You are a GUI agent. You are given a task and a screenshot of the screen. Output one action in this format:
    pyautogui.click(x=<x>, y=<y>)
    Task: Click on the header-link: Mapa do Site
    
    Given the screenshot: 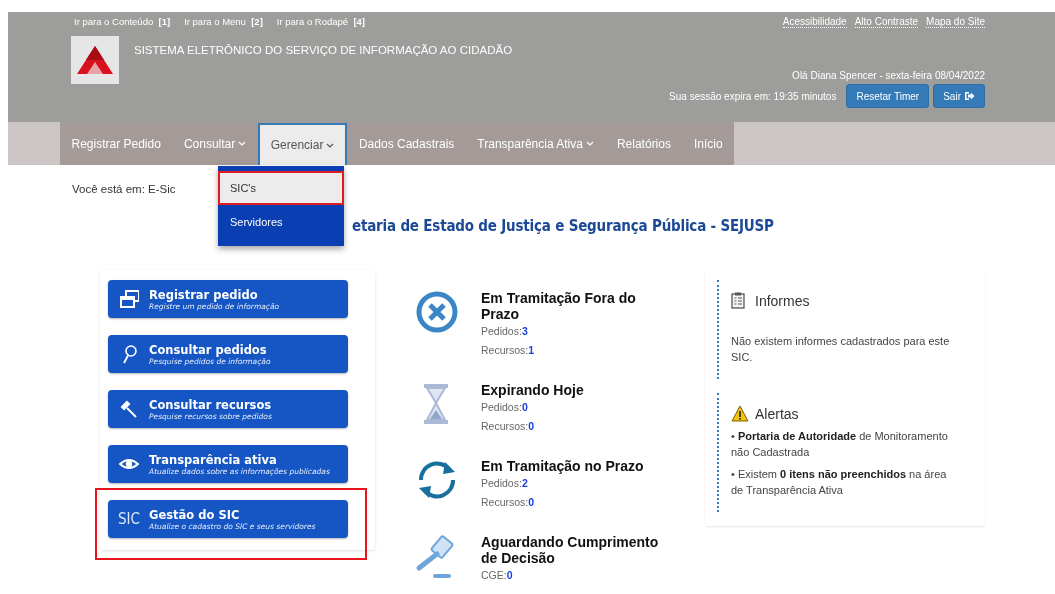 What is the action you would take?
    pyautogui.click(x=955, y=22)
    